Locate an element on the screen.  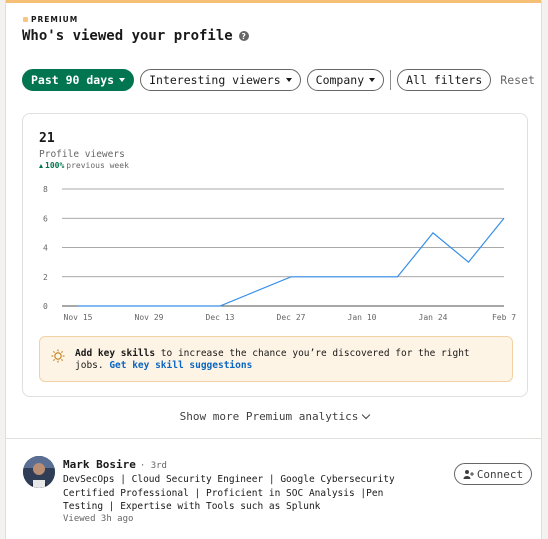
viewer-count-label: Profile viewers is located at coordinates (82, 154).